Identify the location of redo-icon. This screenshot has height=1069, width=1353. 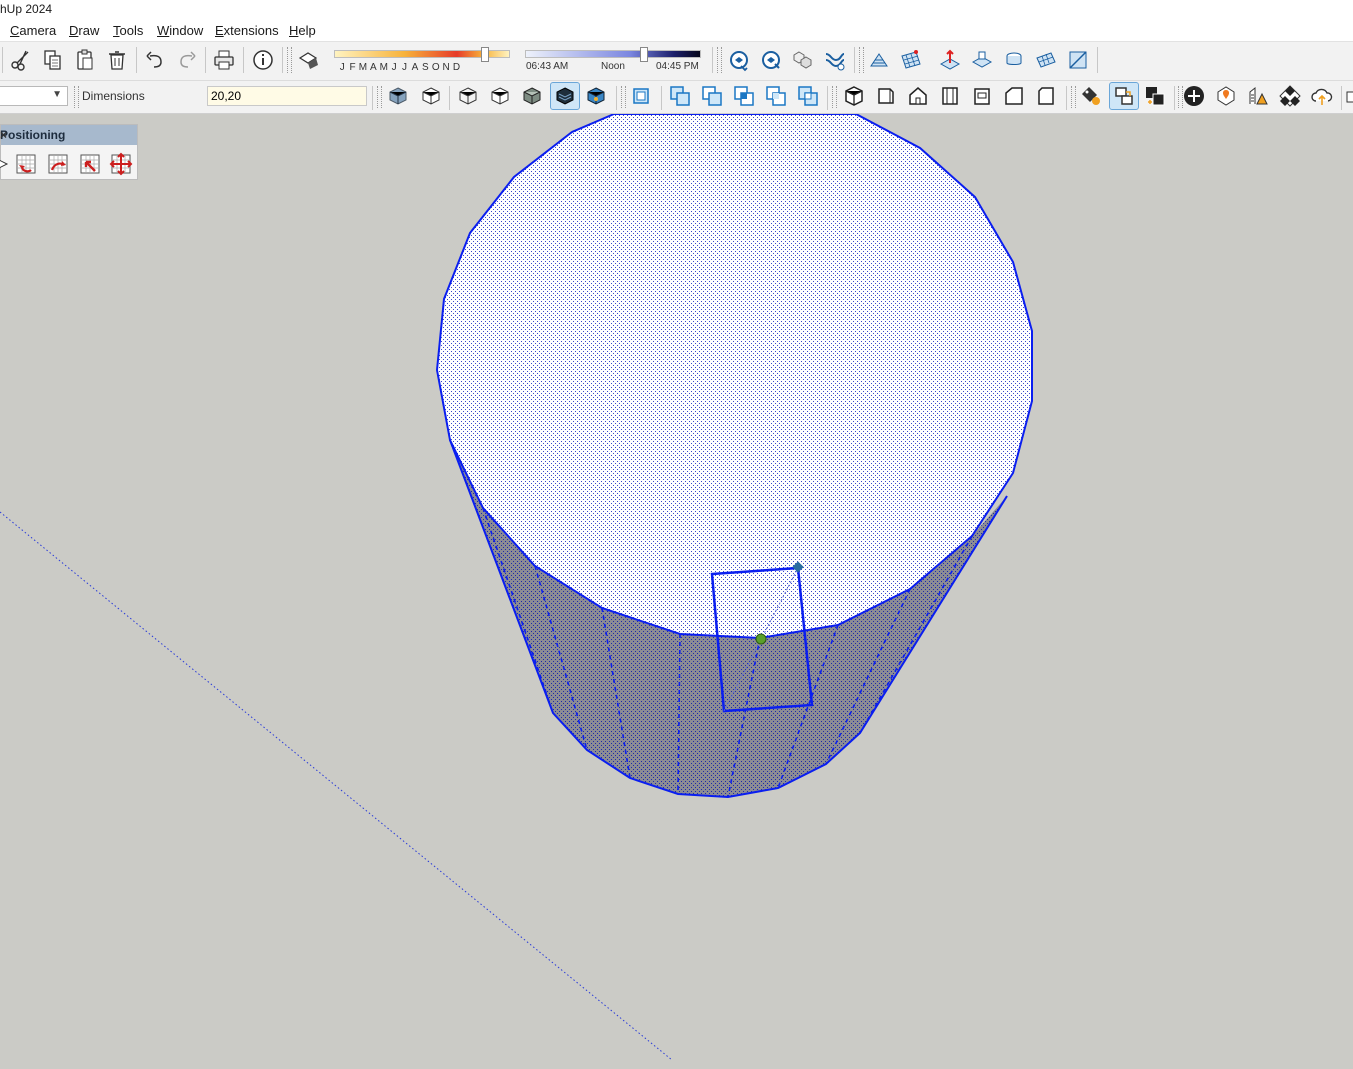
(187, 60).